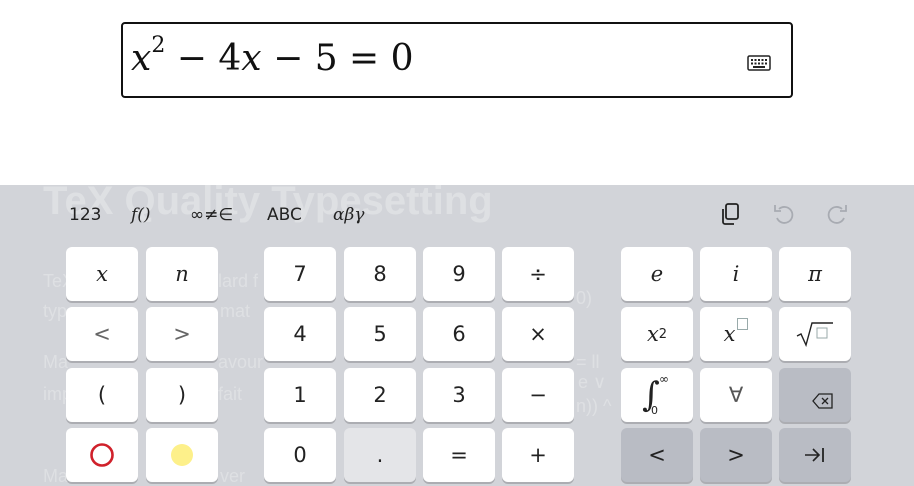 Image resolution: width=914 pixels, height=486 pixels. What do you see at coordinates (85, 215) in the screenshot?
I see `tab-numeric: 123` at bounding box center [85, 215].